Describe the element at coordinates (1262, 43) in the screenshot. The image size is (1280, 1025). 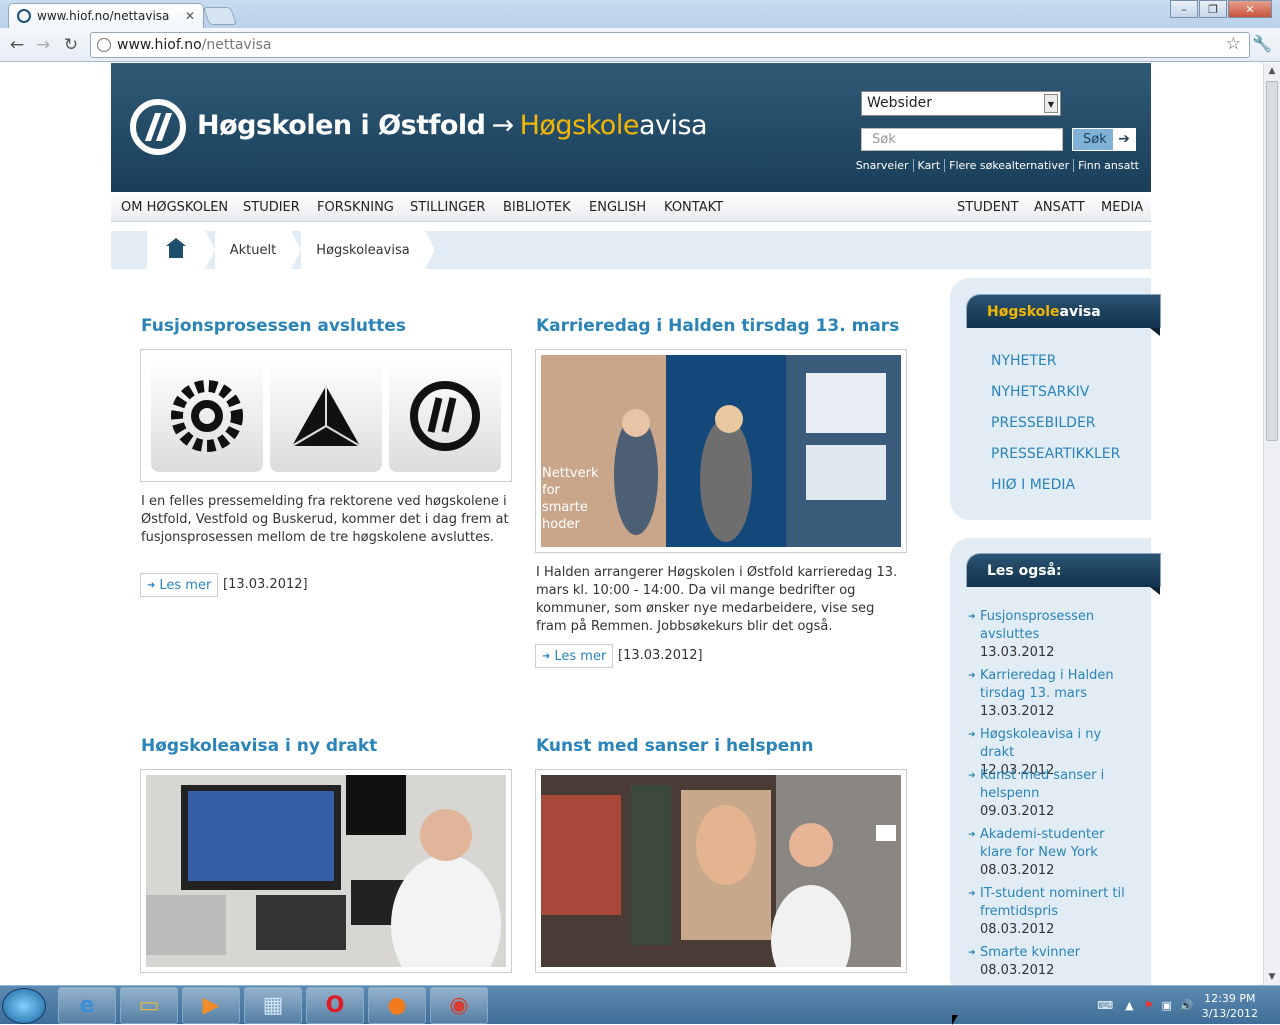
I see `wrench-menu-icon: 🔧` at that location.